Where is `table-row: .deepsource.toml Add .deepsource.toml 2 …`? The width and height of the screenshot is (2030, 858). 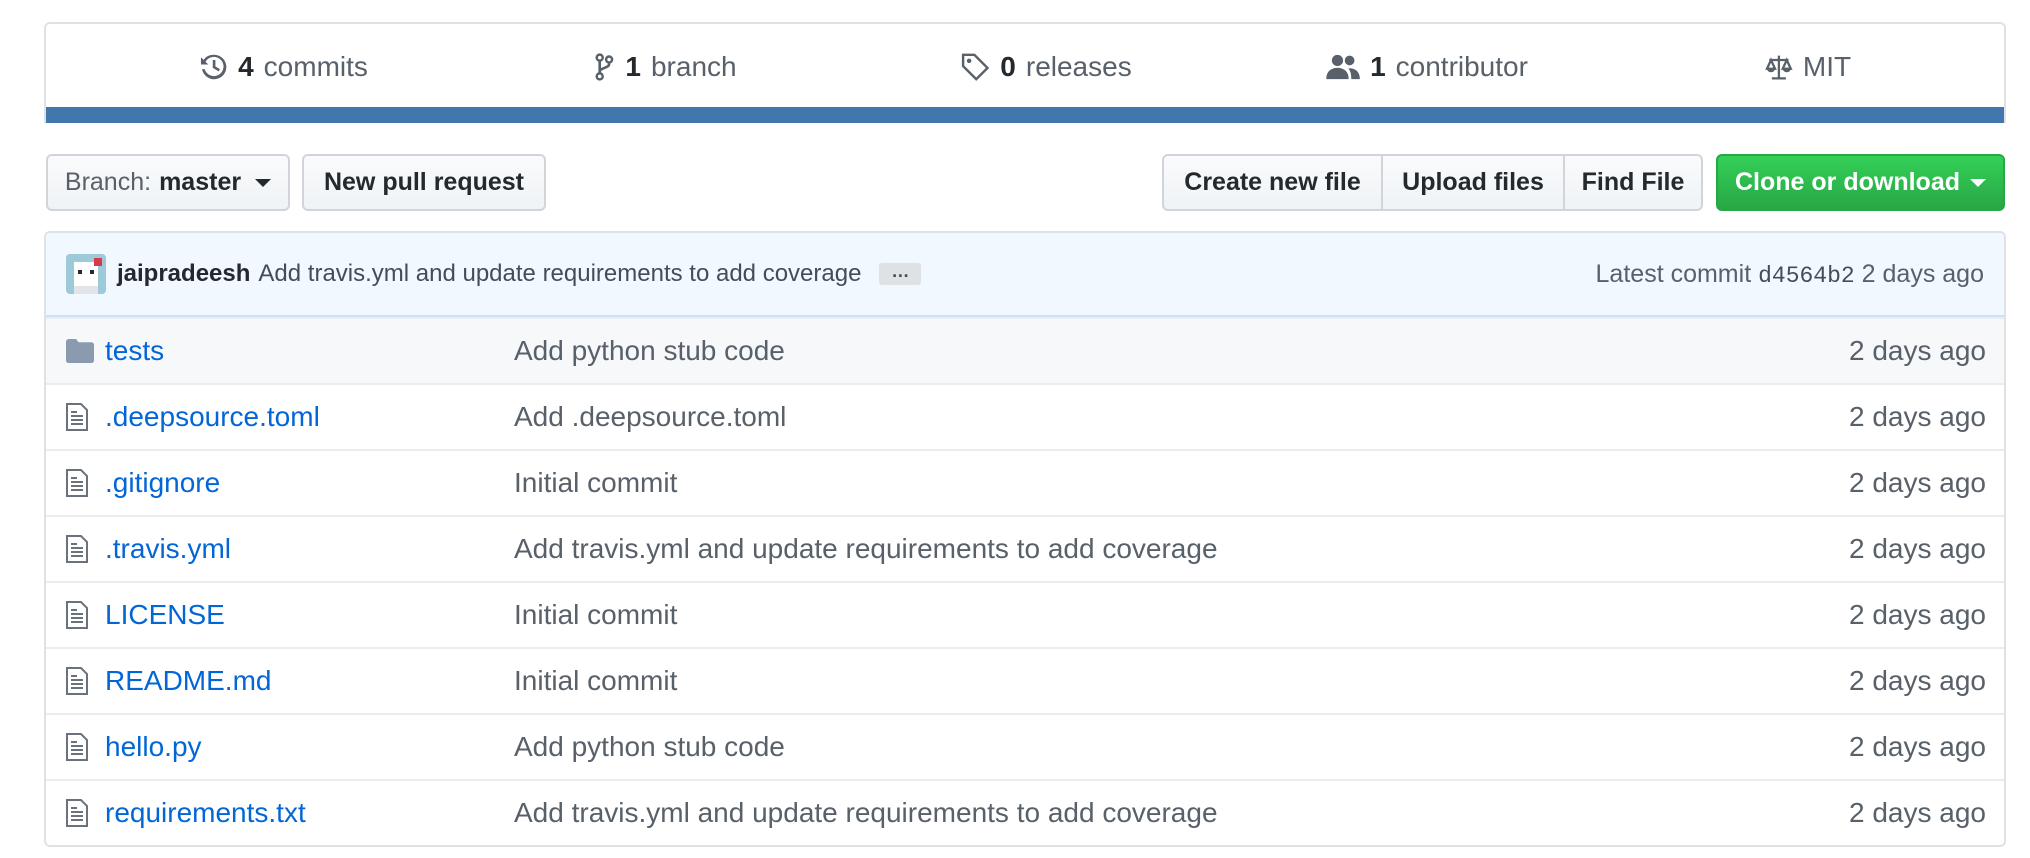
table-row: .deepsource.toml Add .deepsource.toml 2 … is located at coordinates (1025, 416).